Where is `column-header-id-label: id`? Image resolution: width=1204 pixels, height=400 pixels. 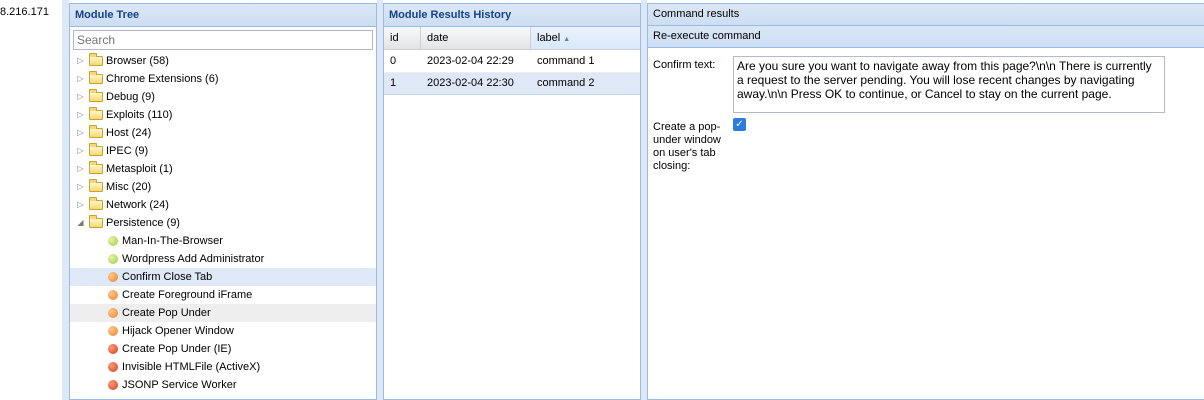 column-header-id-label: id is located at coordinates (394, 38).